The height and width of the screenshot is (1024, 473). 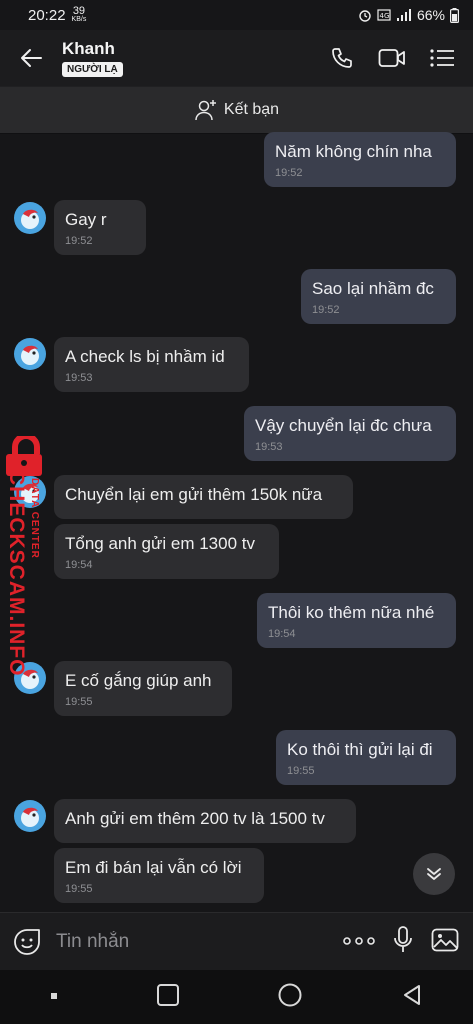 I want to click on add-user-icon, so click(x=205, y=110).